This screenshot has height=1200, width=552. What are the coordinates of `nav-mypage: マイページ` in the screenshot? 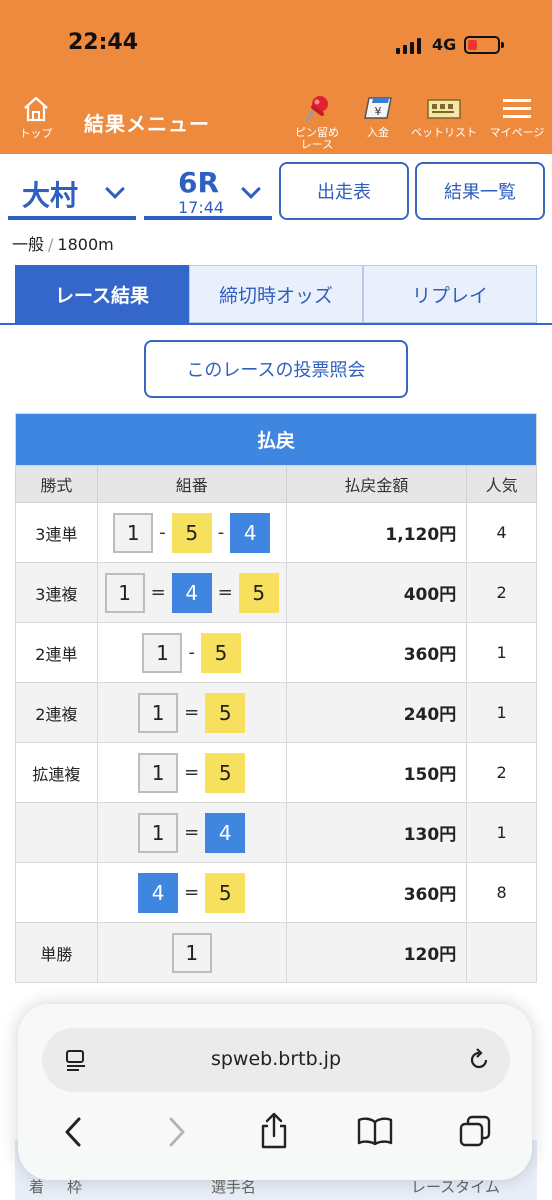 It's located at (517, 116).